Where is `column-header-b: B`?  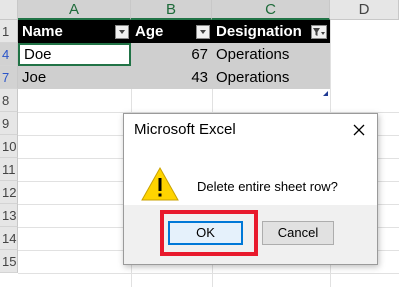 column-header-b: B is located at coordinates (171, 10).